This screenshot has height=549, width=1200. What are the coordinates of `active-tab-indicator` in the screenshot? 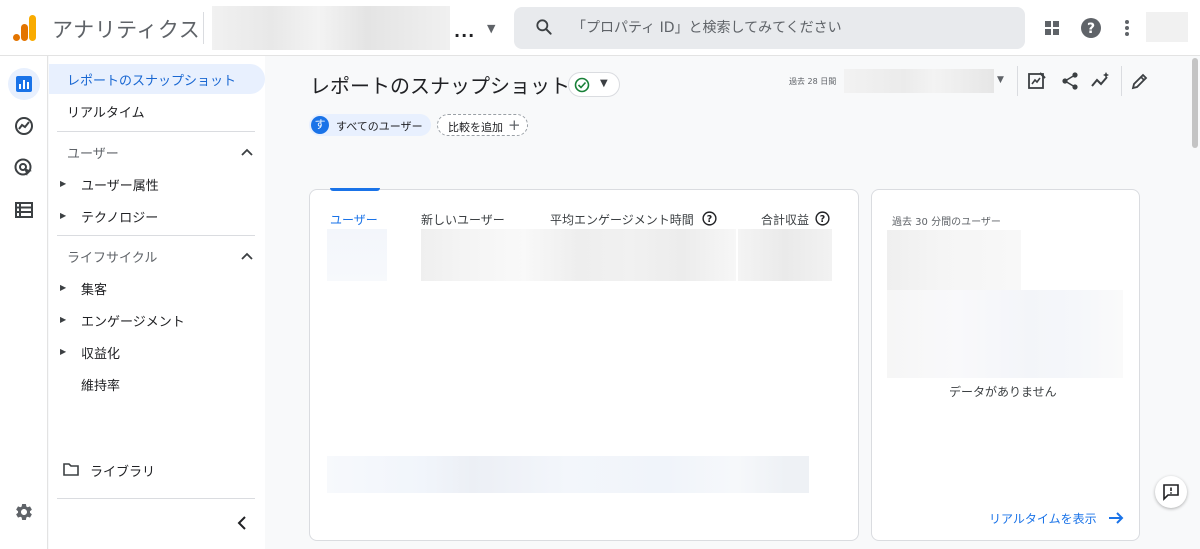 It's located at (355, 189).